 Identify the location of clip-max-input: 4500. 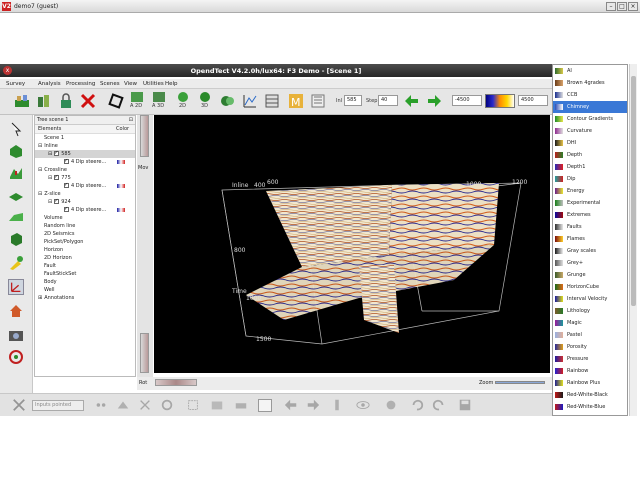
(533, 100).